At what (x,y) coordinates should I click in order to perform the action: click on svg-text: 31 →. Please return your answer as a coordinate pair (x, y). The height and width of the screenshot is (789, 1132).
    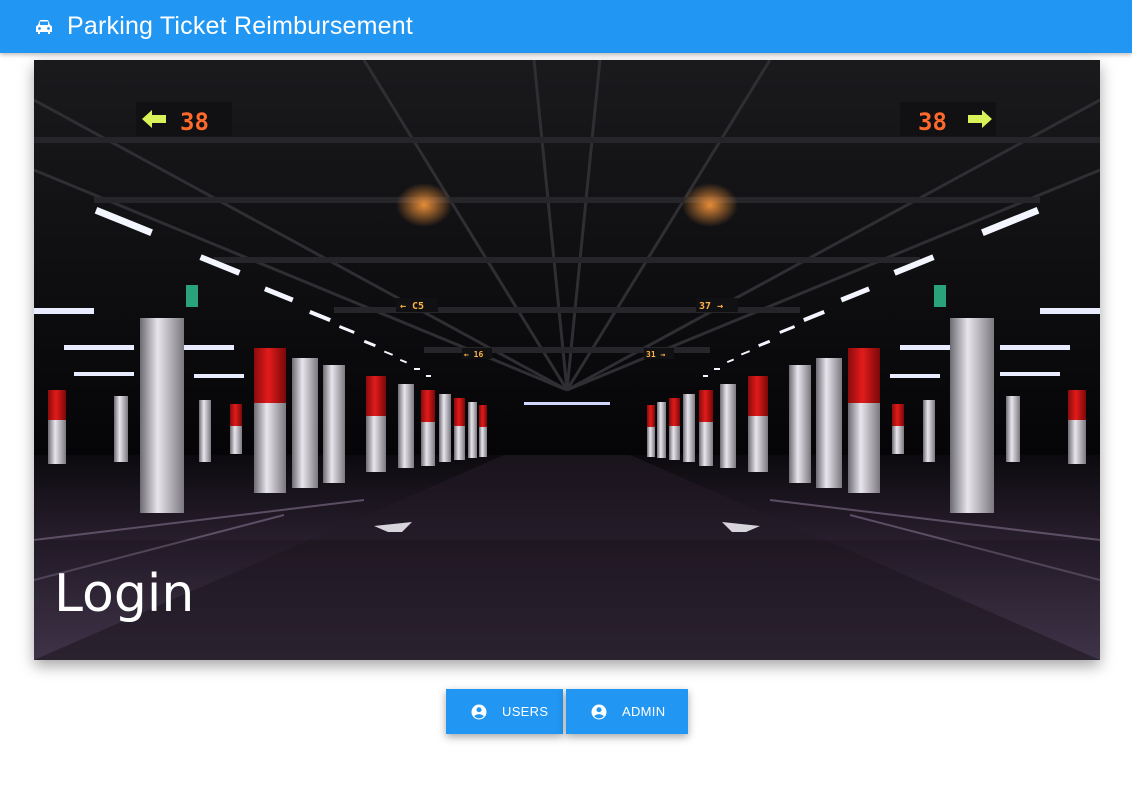
    Looking at the image, I should click on (655, 354).